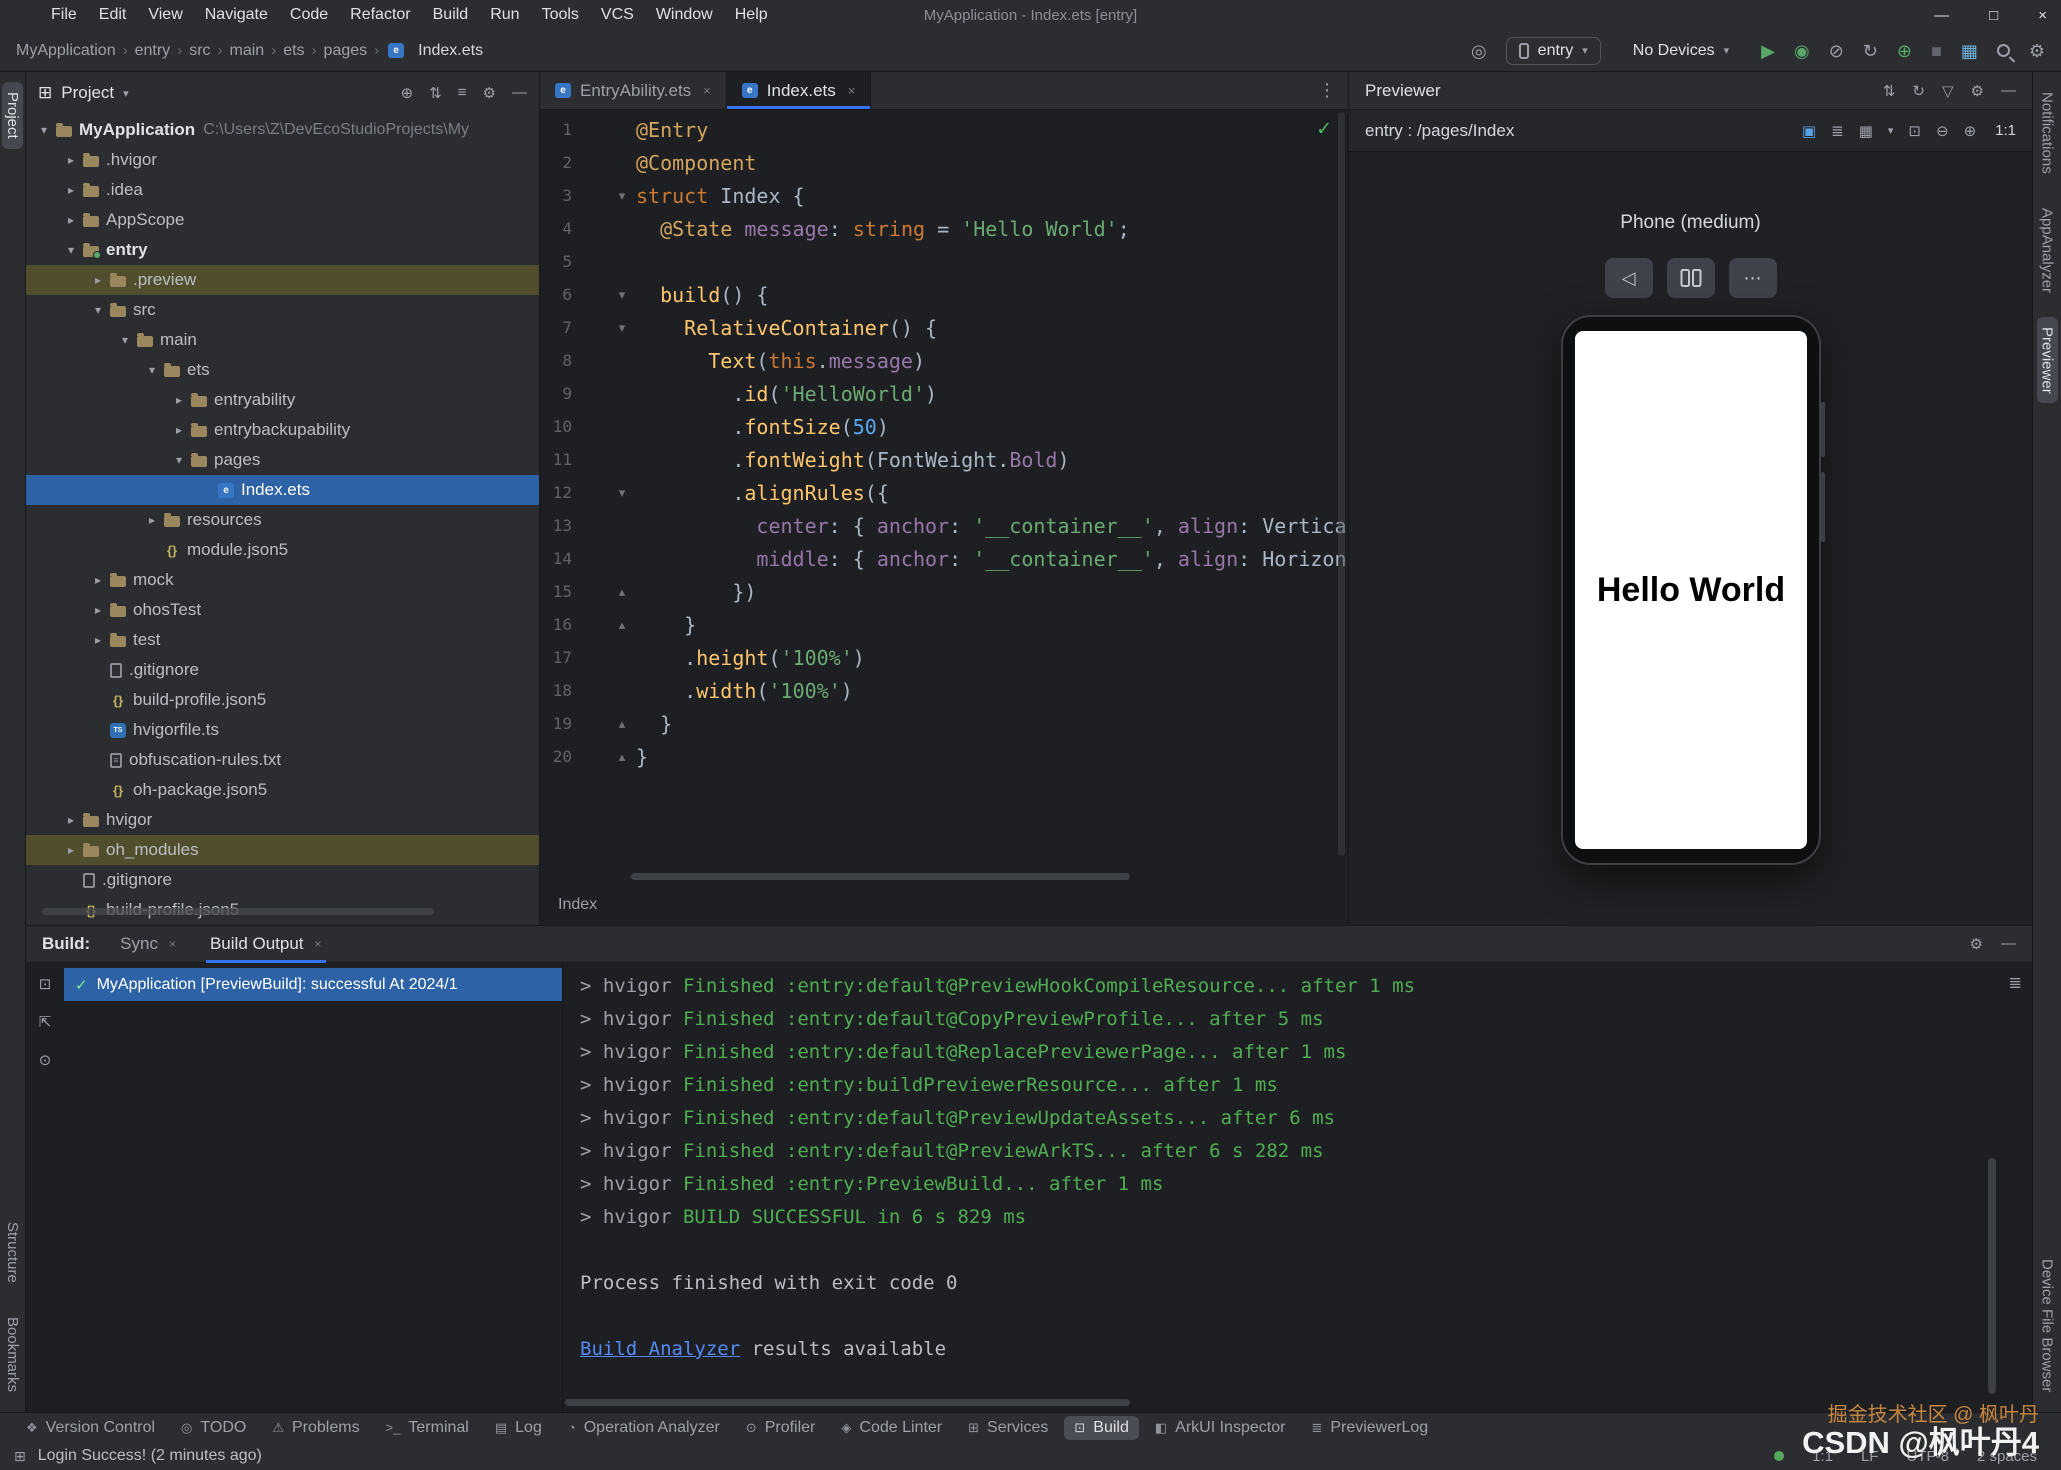  What do you see at coordinates (786, 394) in the screenshot?
I see `code-text: .id('HelloWorld')` at bounding box center [786, 394].